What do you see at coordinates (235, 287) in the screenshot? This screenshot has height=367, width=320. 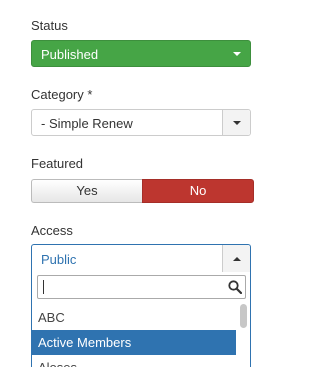 I see `search-icon` at bounding box center [235, 287].